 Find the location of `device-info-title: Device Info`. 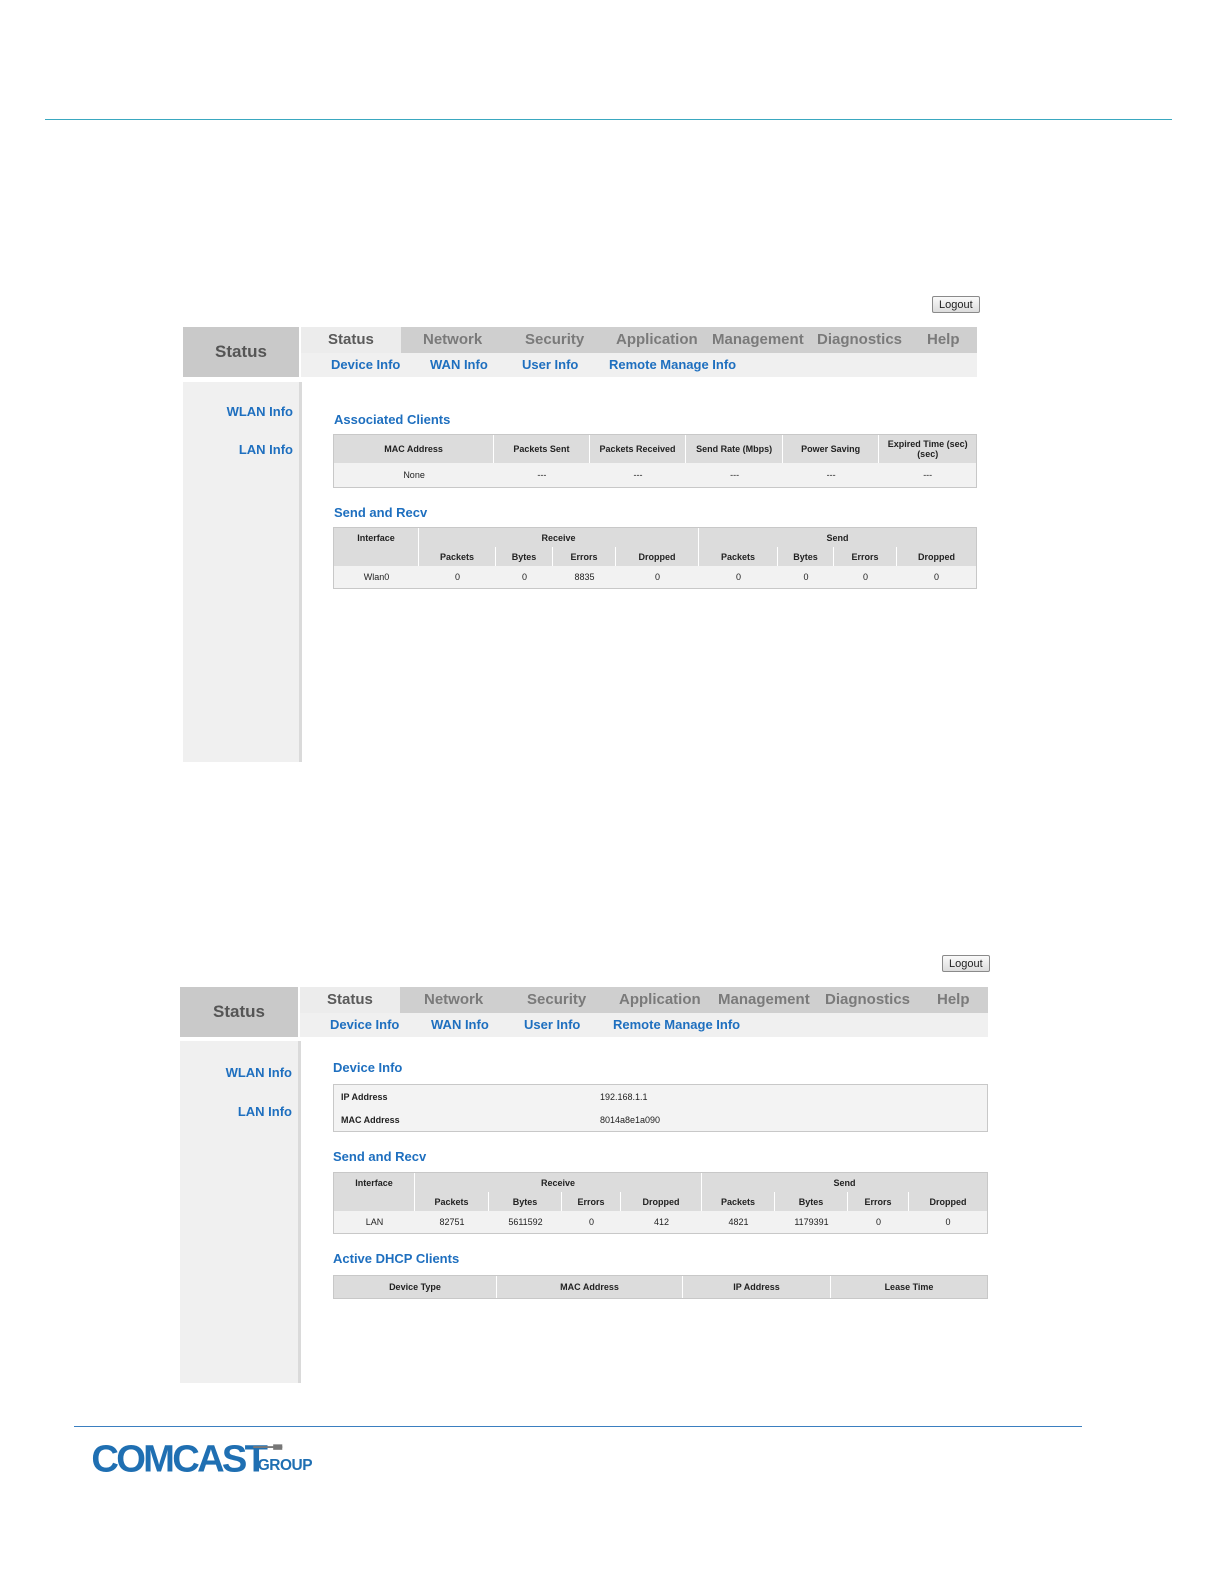

device-info-title: Device Info is located at coordinates (368, 1067).